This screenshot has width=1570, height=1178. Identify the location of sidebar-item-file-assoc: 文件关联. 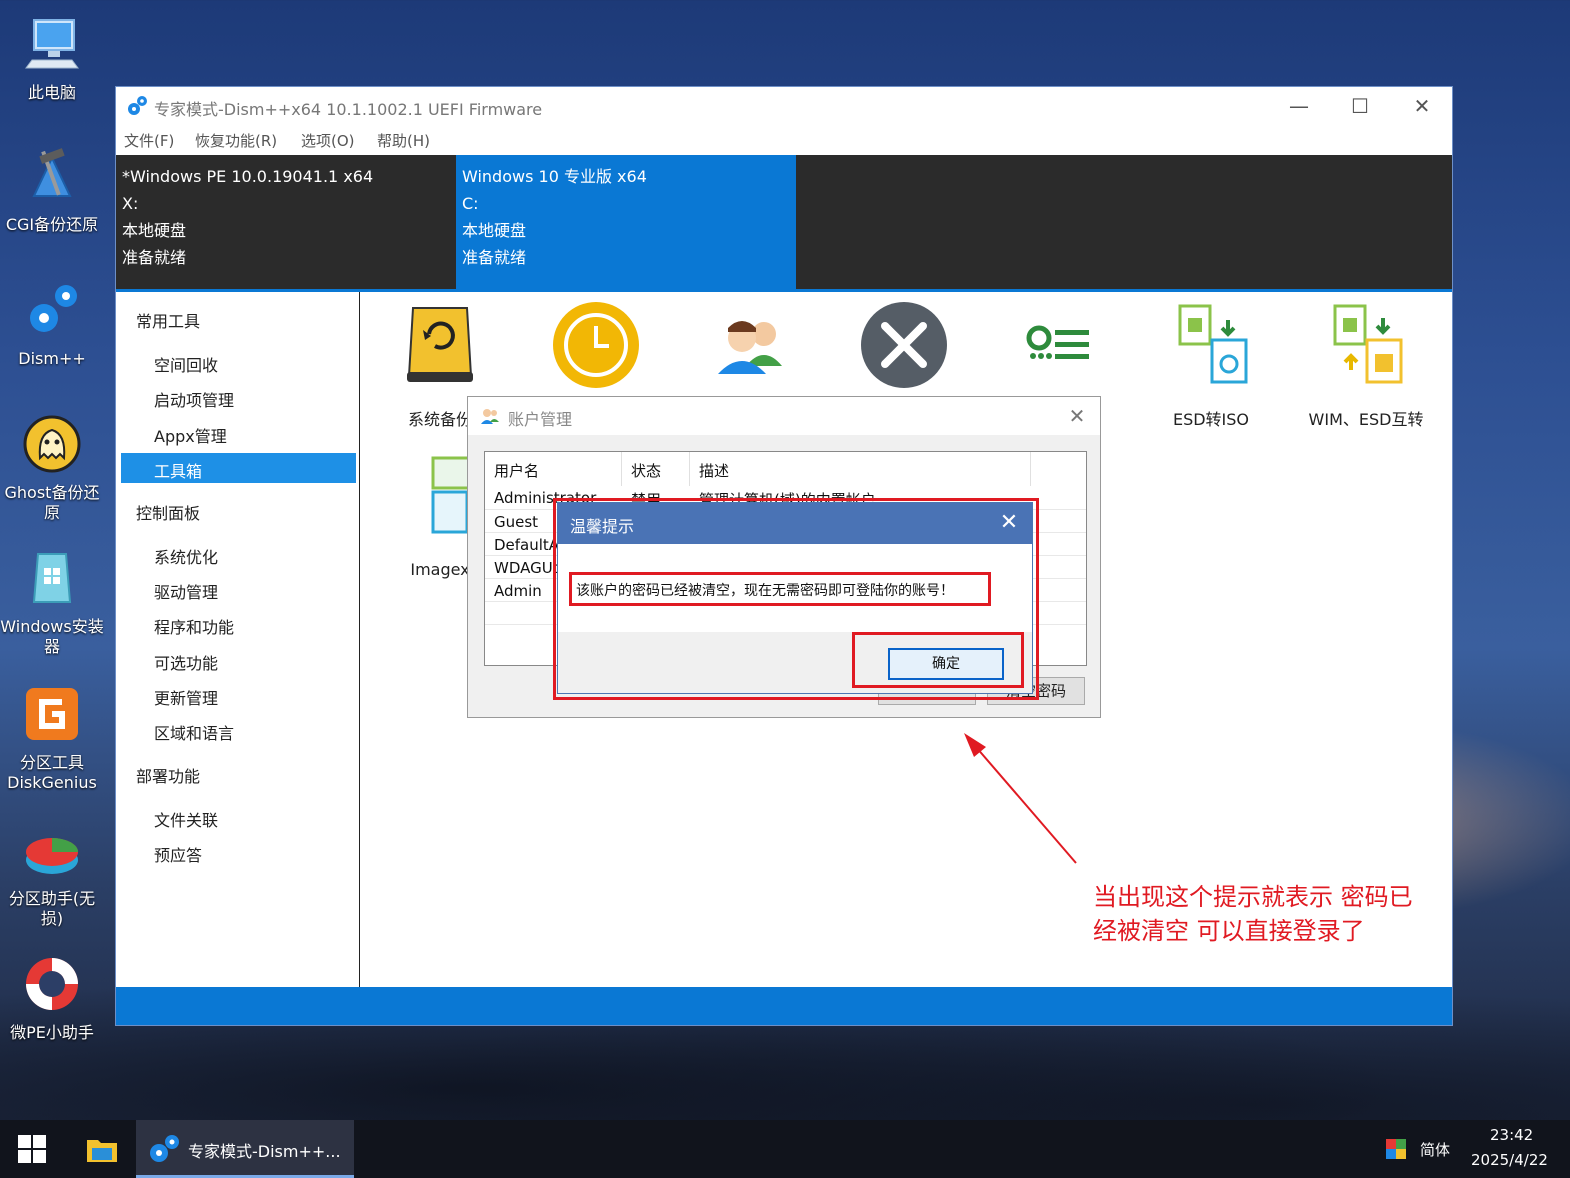
(186, 819).